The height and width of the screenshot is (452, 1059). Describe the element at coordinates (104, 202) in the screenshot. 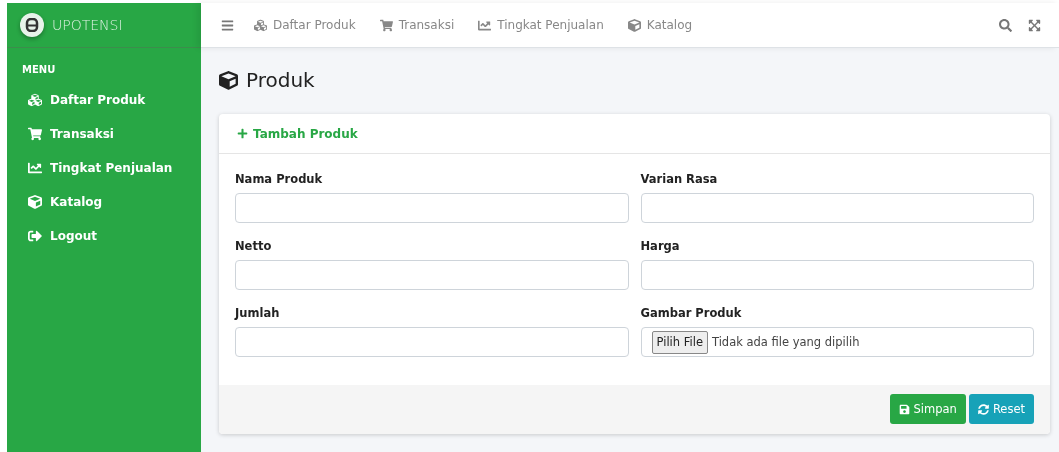

I see `sidebar-item: Katalog` at that location.